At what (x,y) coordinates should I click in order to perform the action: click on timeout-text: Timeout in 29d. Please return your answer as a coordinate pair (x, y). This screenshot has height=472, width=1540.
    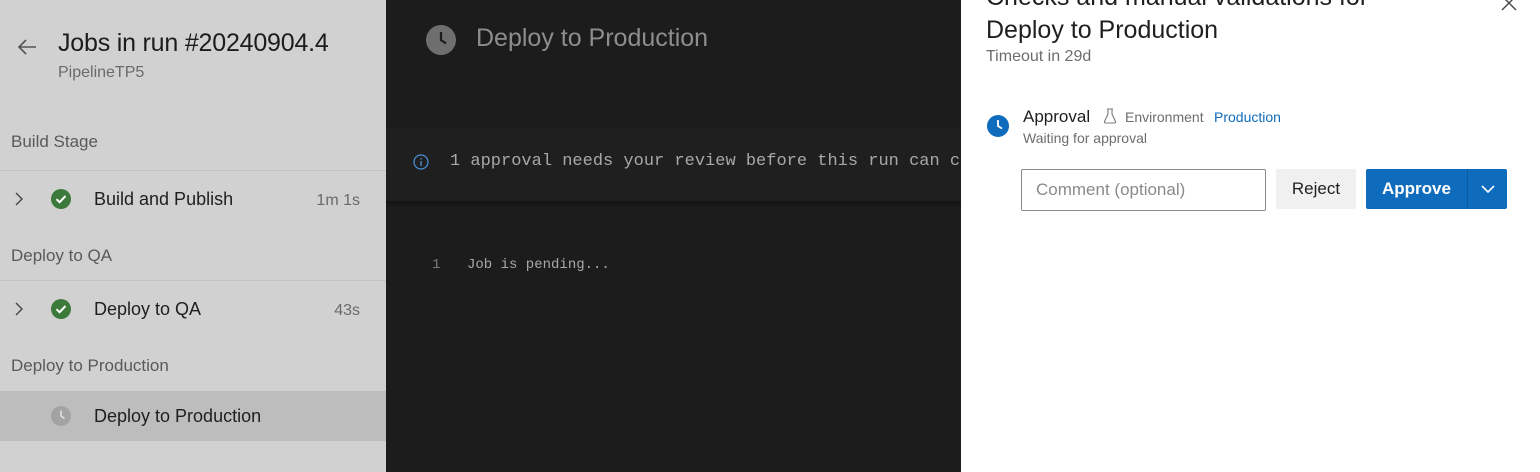
    Looking at the image, I should click on (1039, 56).